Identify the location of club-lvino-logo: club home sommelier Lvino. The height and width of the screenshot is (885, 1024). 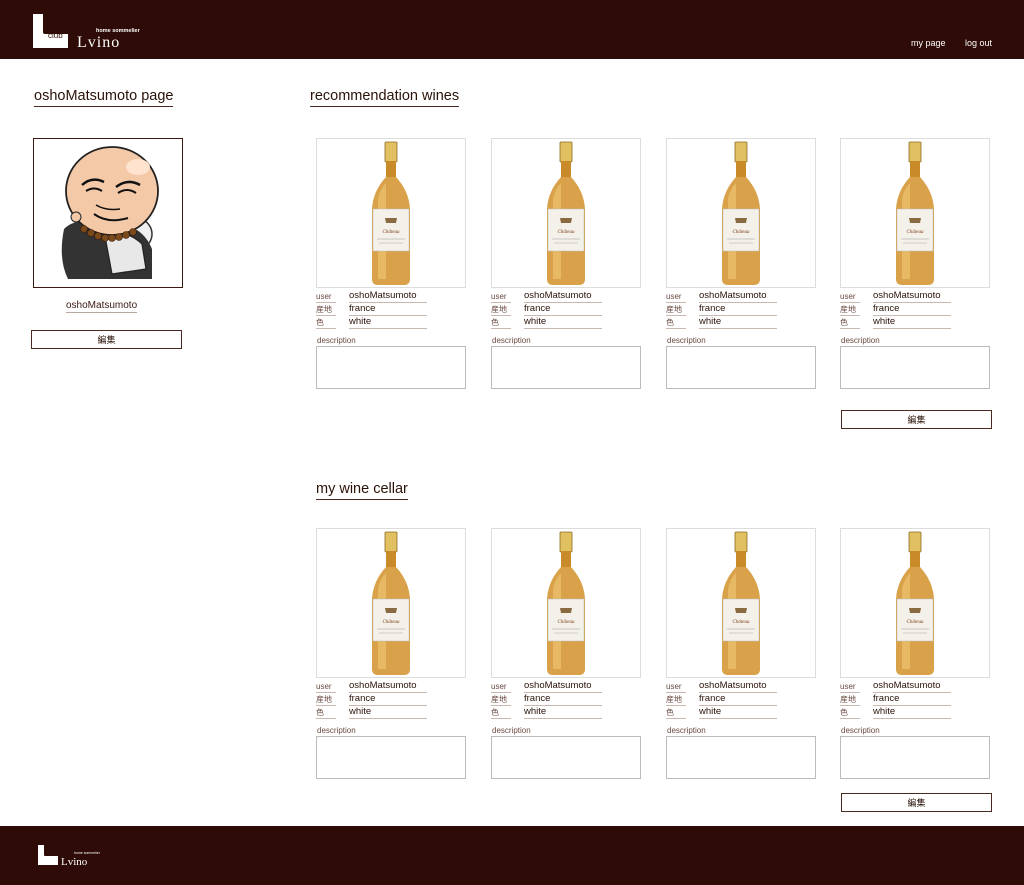
(90, 31).